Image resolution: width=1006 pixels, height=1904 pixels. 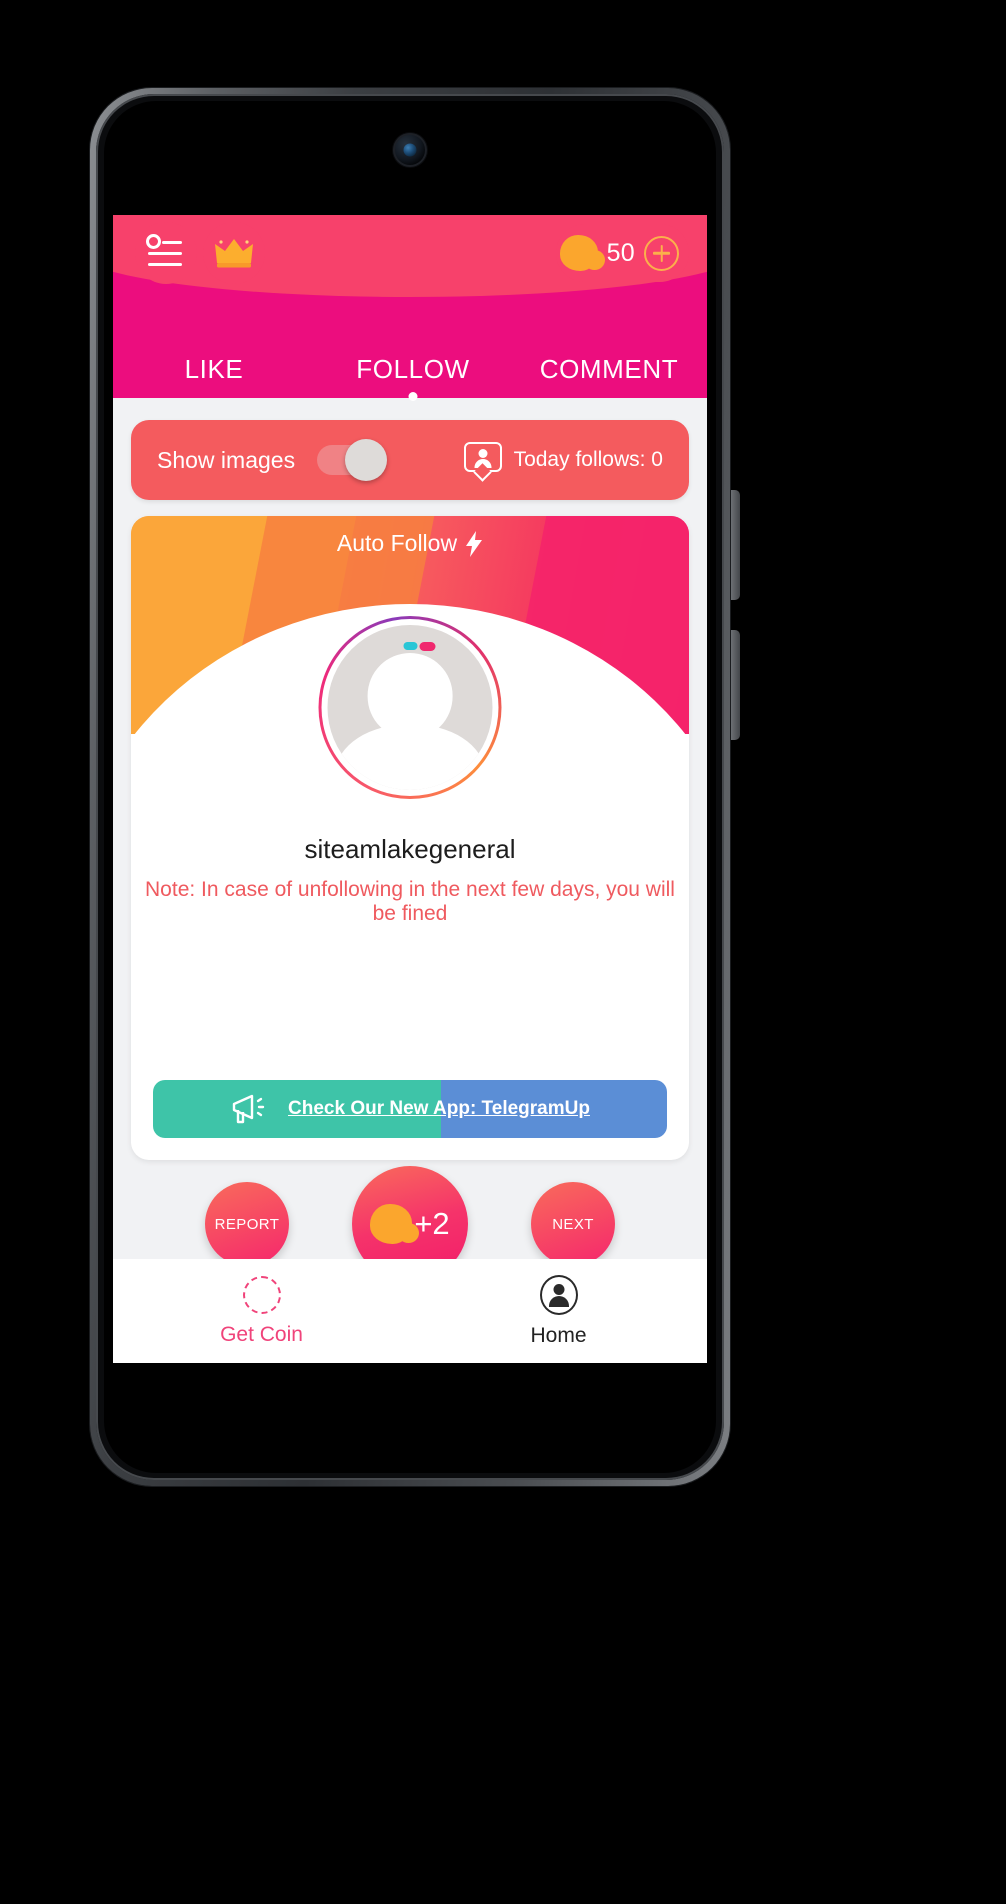 What do you see at coordinates (661, 253) in the screenshot?
I see `plus-circle-icon` at bounding box center [661, 253].